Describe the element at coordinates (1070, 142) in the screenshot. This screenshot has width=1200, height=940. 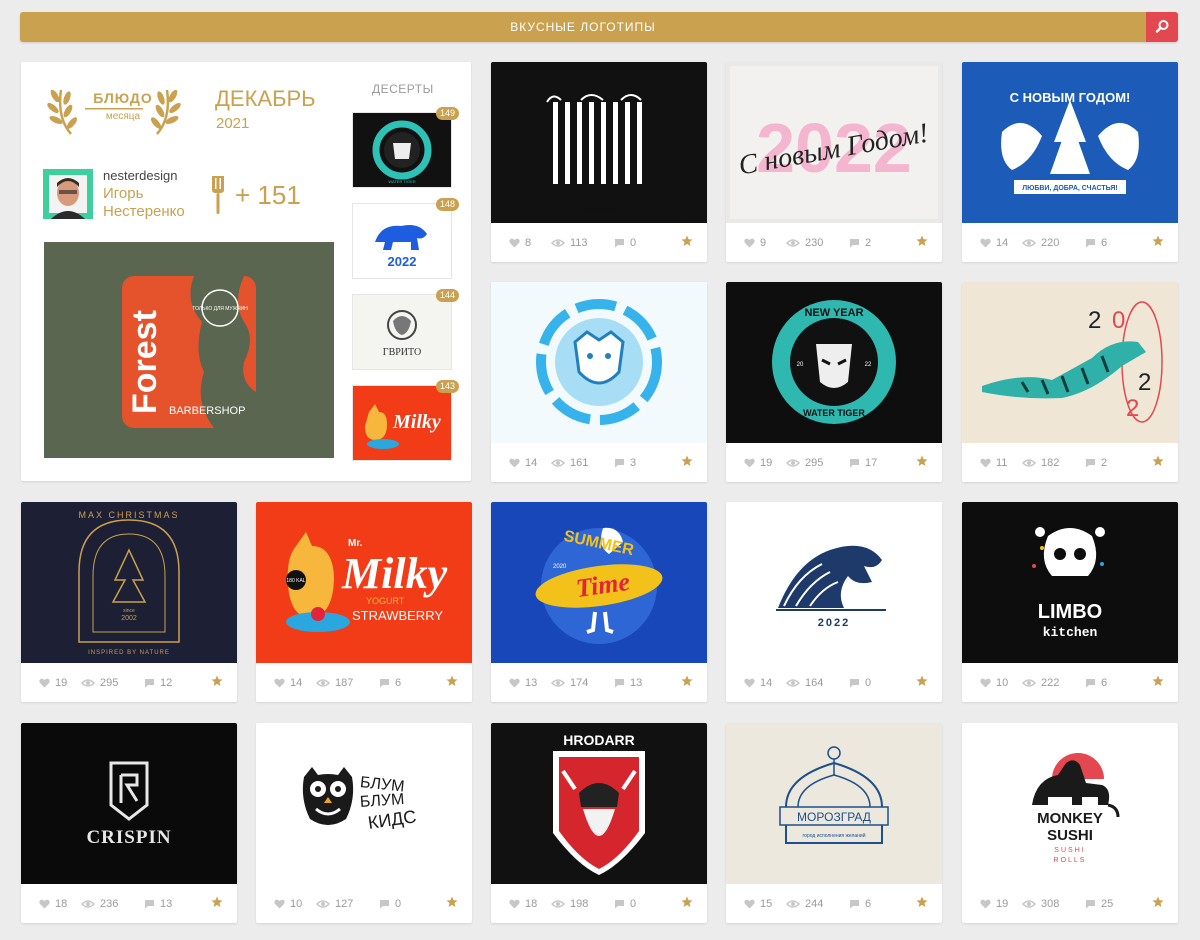
I see `logo-thumbnail: С НОВЫМ ГОДОМ! ЛЮБВИ, ДОБРА, СЧАСТЬЯ!` at that location.